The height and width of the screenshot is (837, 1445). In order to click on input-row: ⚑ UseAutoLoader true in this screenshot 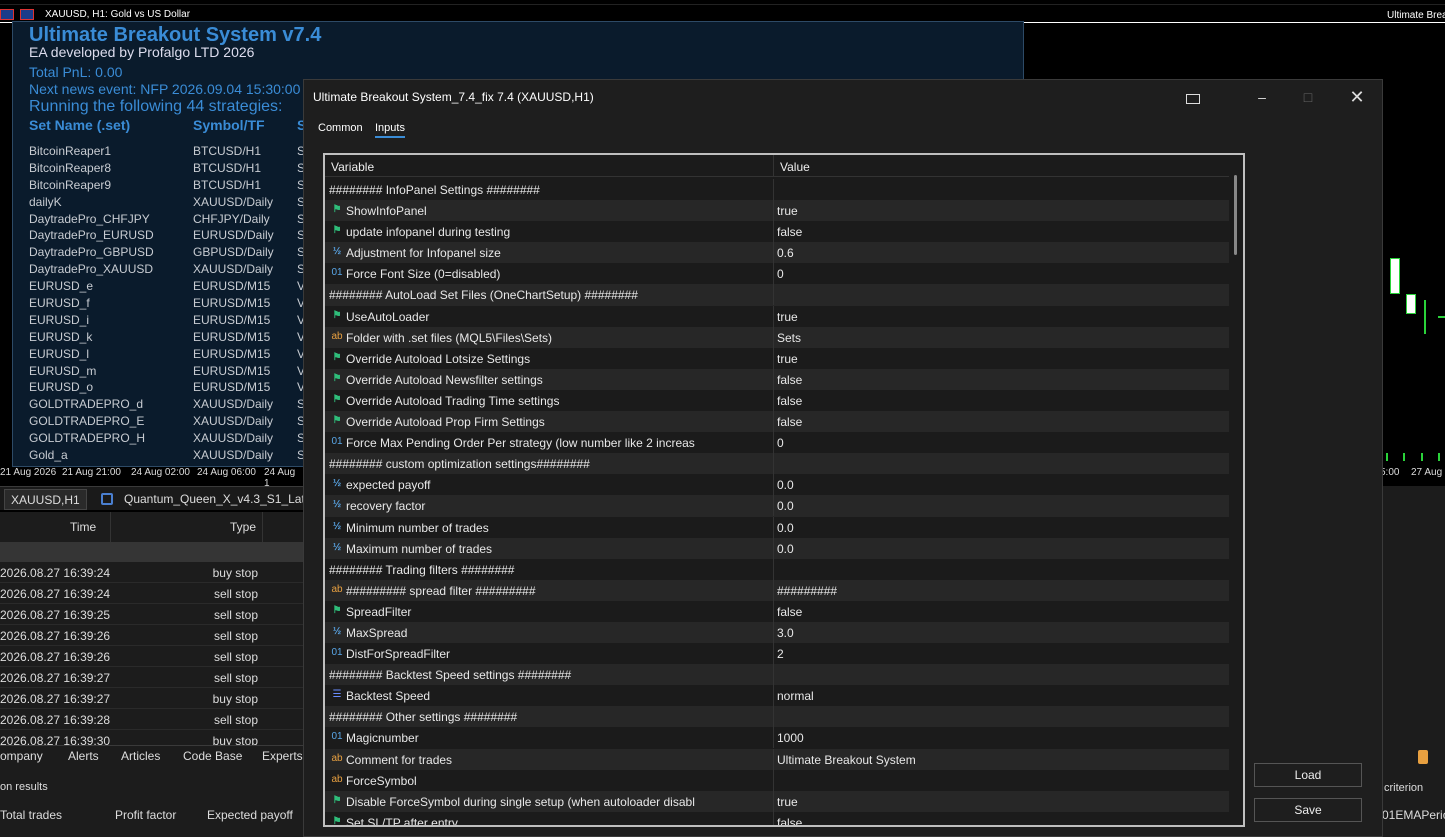, I will do `click(777, 316)`.